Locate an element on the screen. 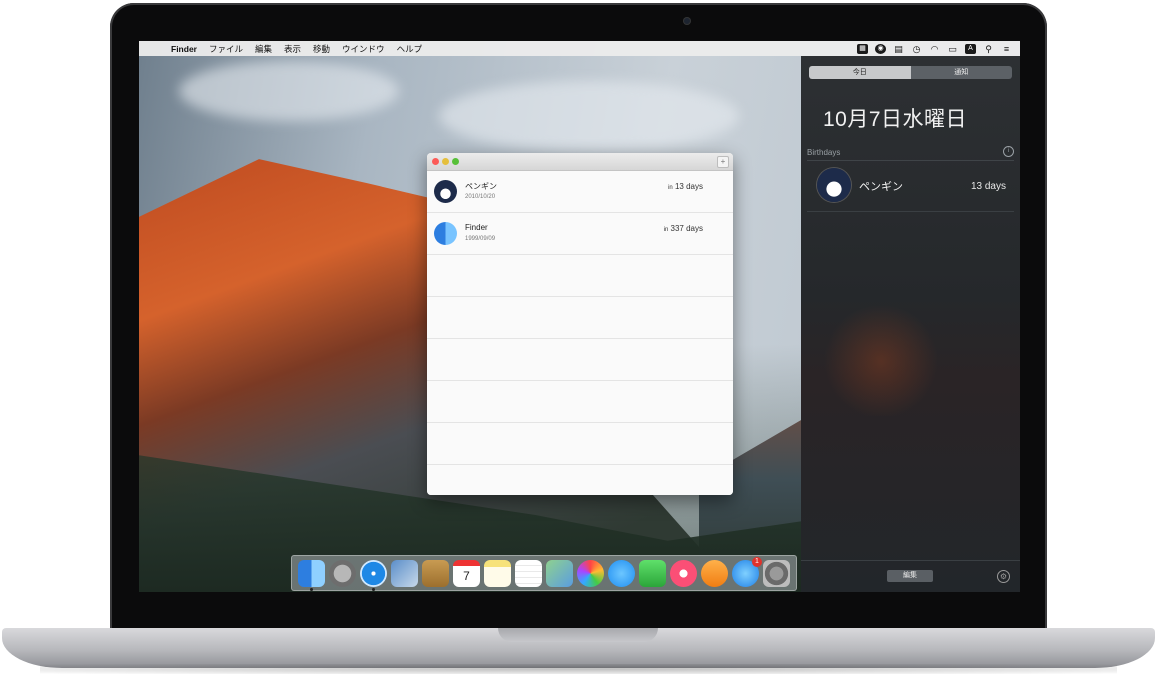 The width and height of the screenshot is (1157, 677). maps-dock-icon is located at coordinates (559, 573).